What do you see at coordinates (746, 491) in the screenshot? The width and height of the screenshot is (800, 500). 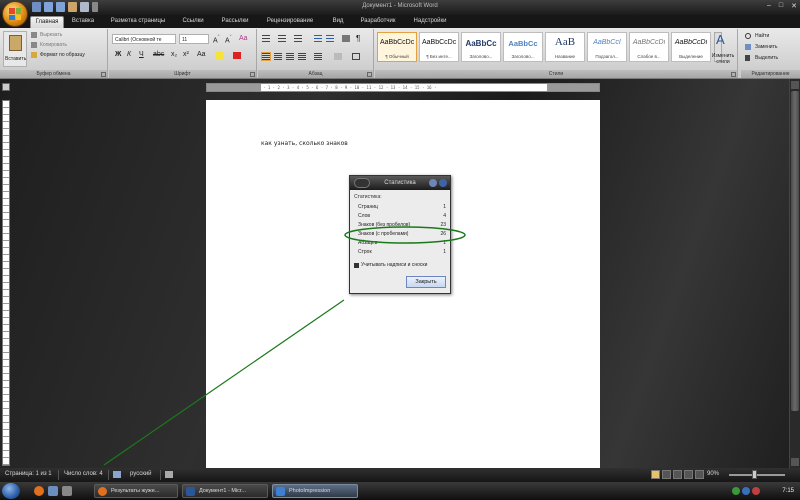 I see `tray-volume-icon` at bounding box center [746, 491].